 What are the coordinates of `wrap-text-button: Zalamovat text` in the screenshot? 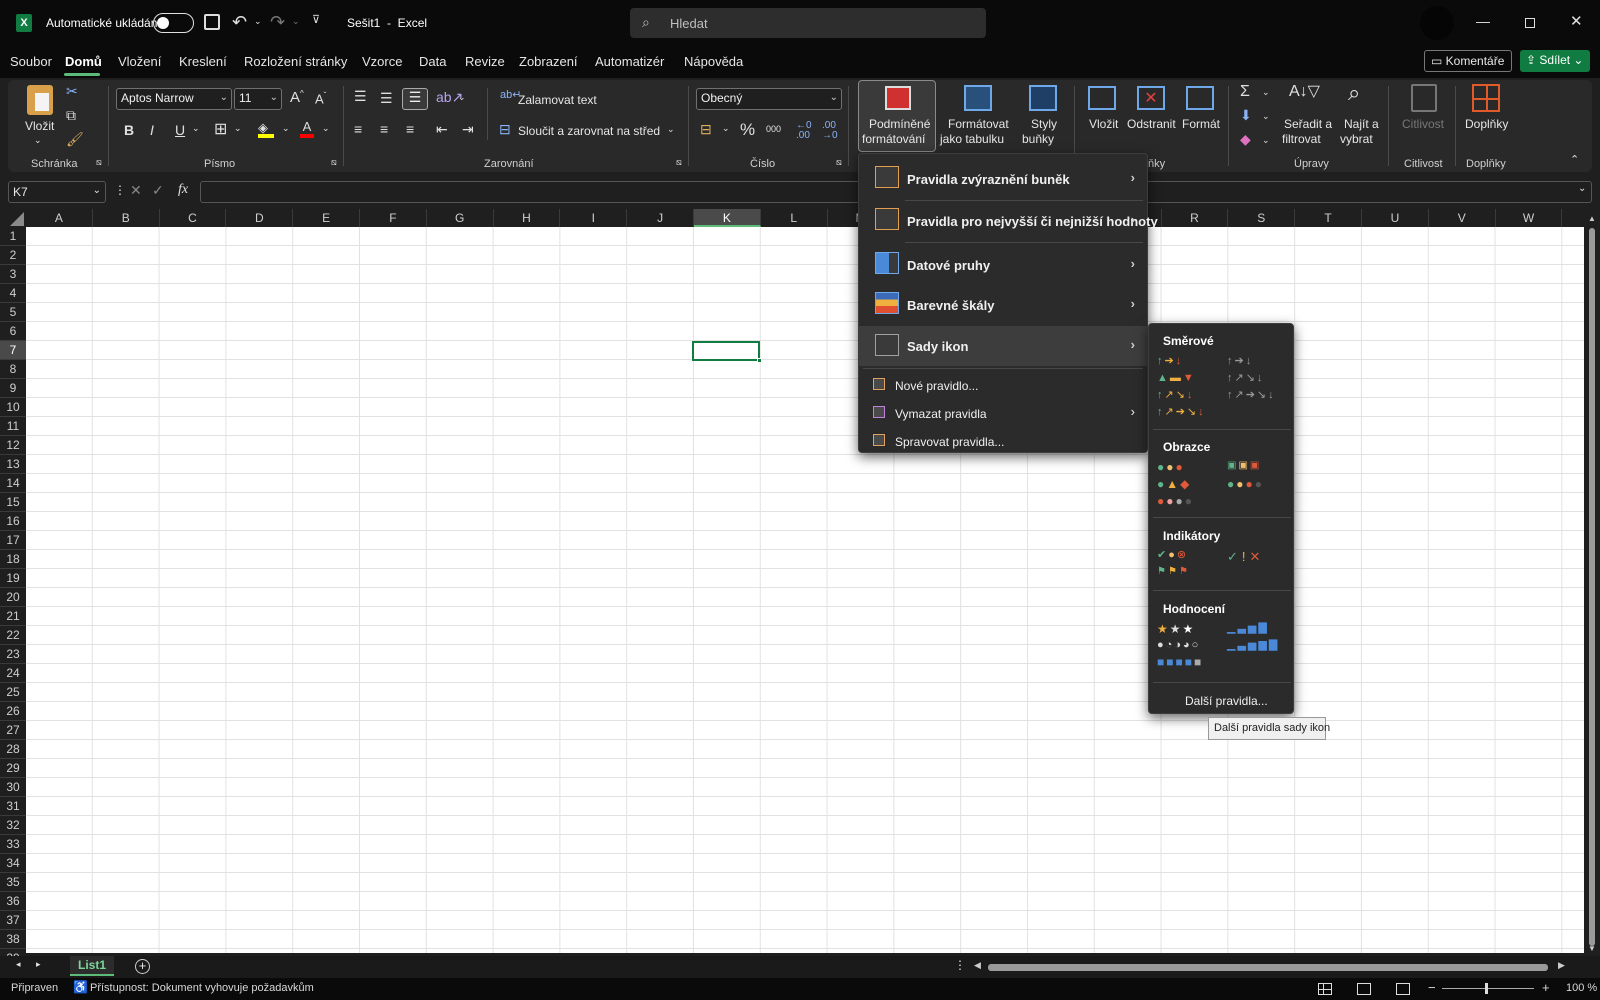 It's located at (557, 100).